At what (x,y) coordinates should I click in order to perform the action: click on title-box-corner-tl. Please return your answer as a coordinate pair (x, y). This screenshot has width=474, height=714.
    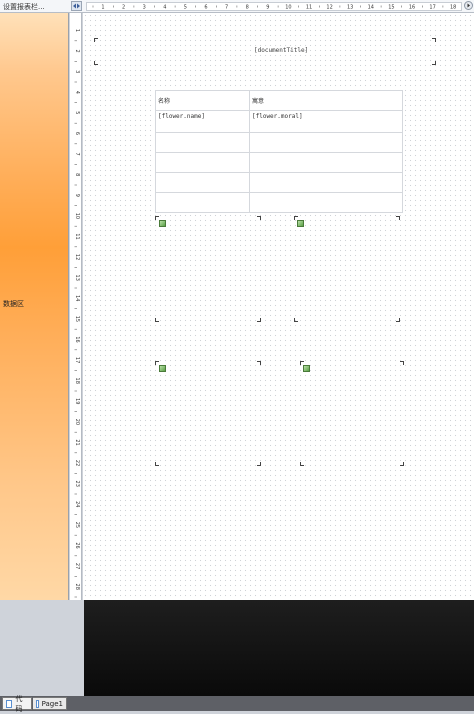
    Looking at the image, I should click on (96, 40).